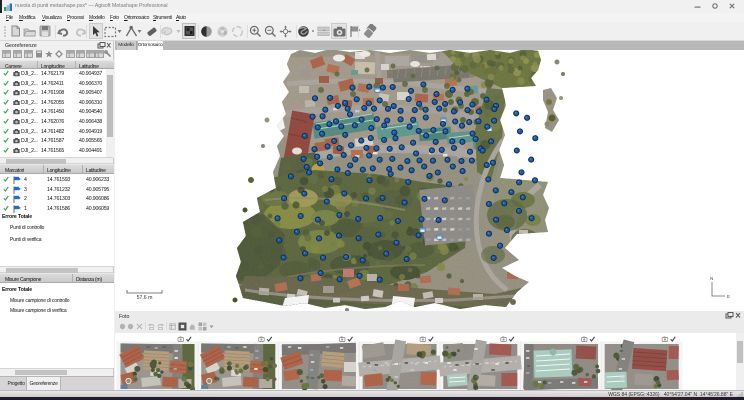 The image size is (744, 400). I want to click on svg-text: E, so click(728, 296).